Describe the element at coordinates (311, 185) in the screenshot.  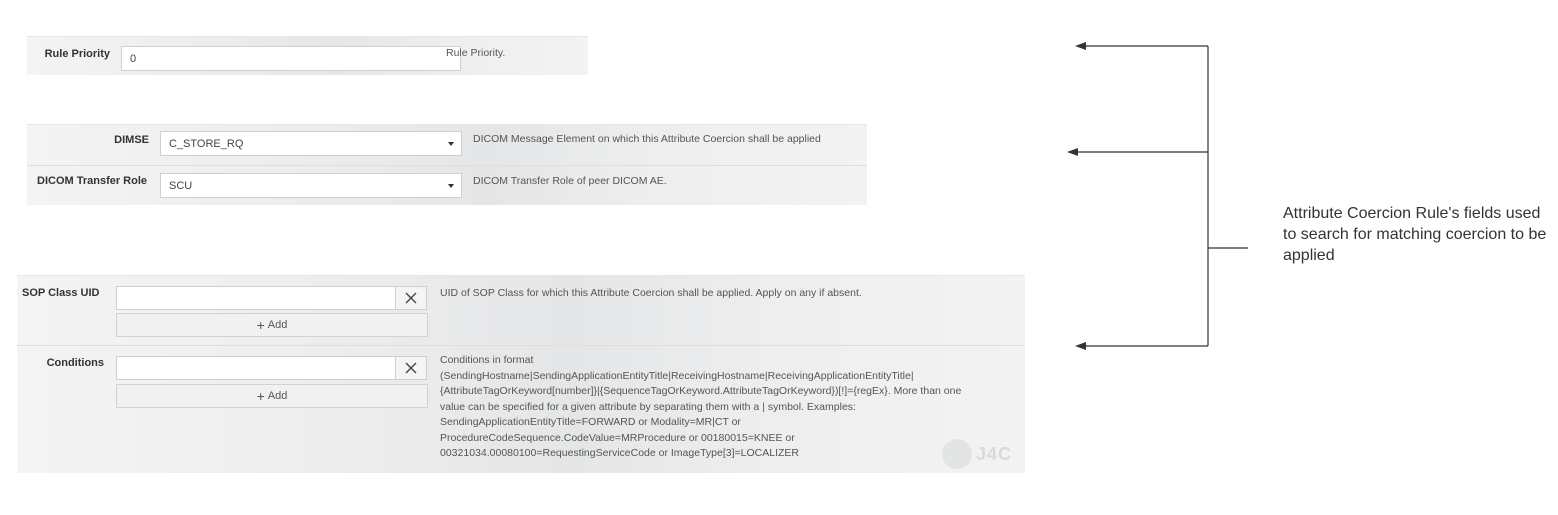
I see `transfer-role-select: SCU` at that location.